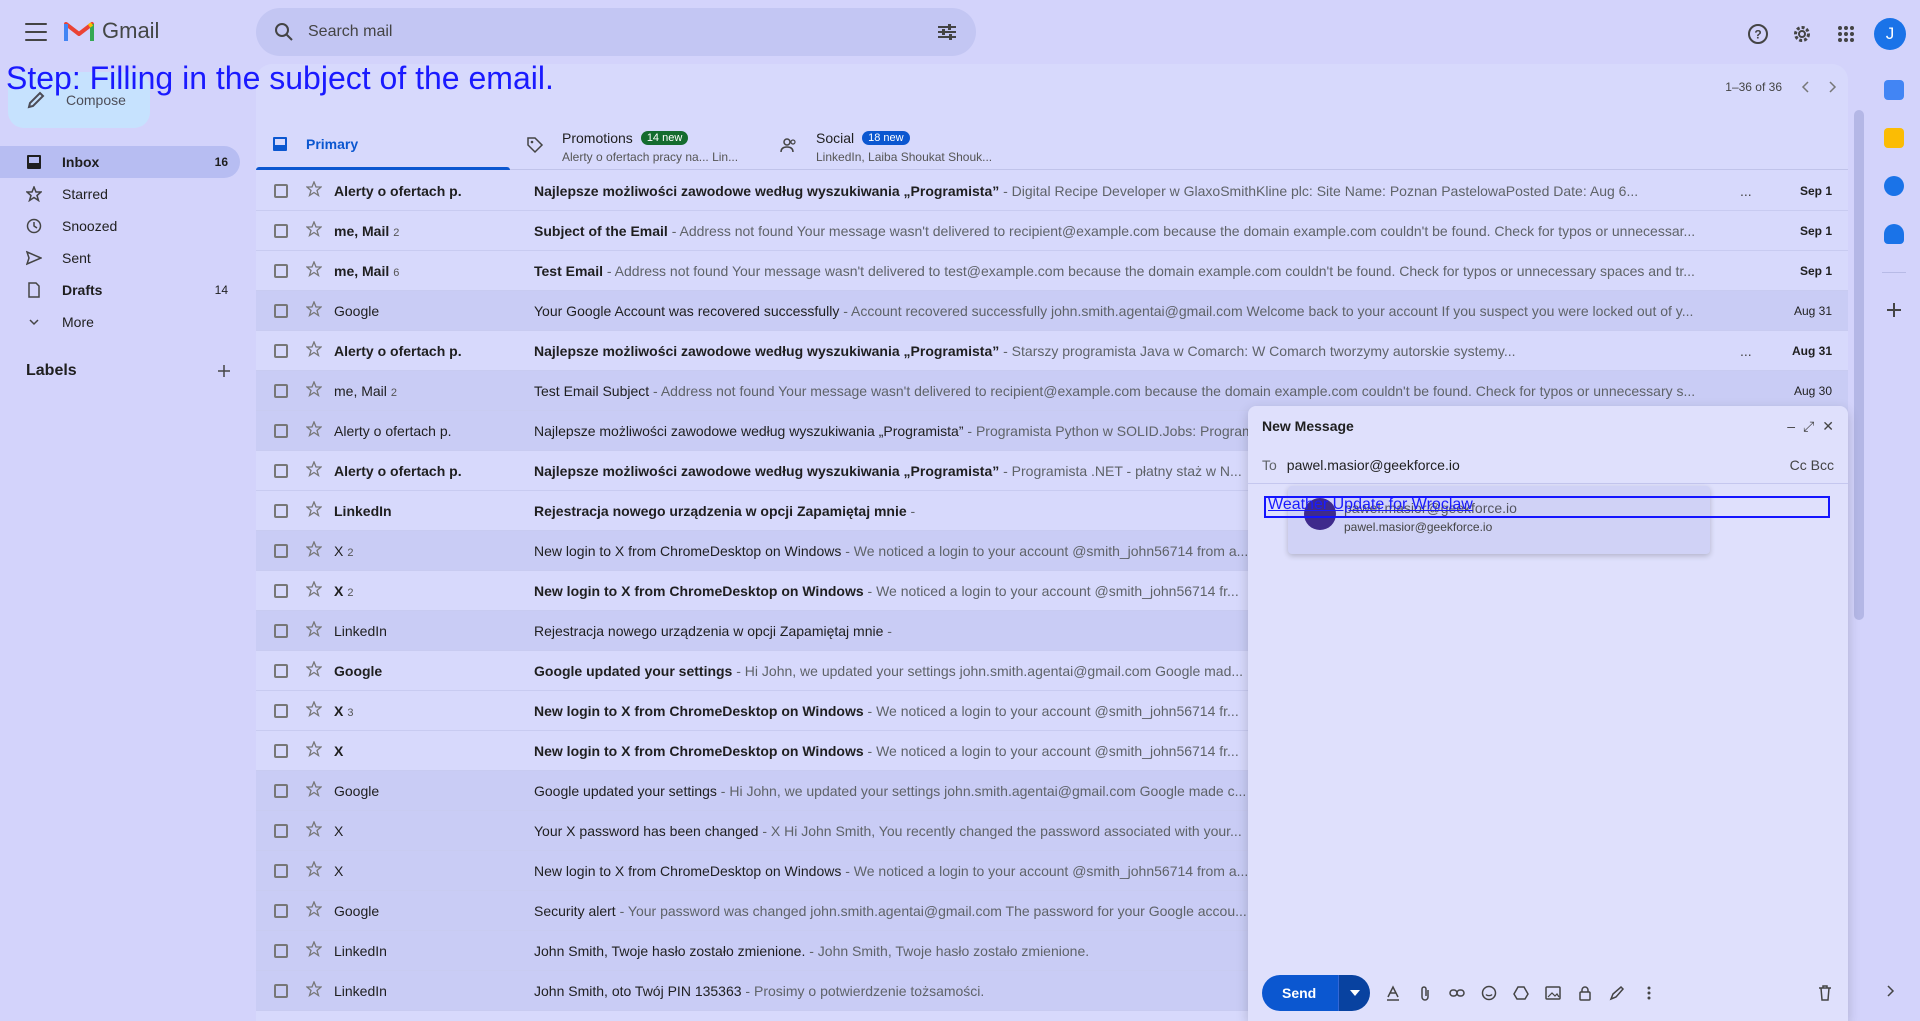 The height and width of the screenshot is (1021, 1920). What do you see at coordinates (78, 322) in the screenshot?
I see `sidebar-item-label: More` at bounding box center [78, 322].